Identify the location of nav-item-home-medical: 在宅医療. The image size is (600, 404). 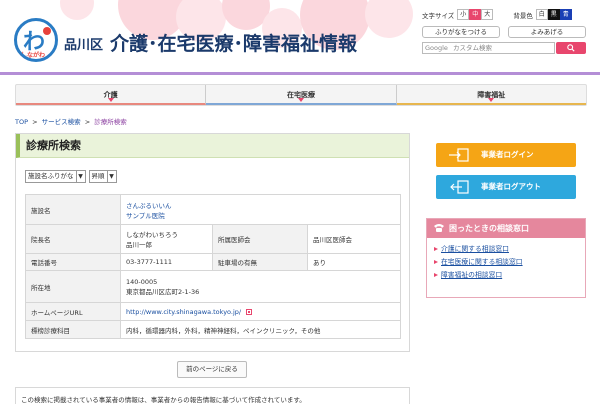
(301, 95).